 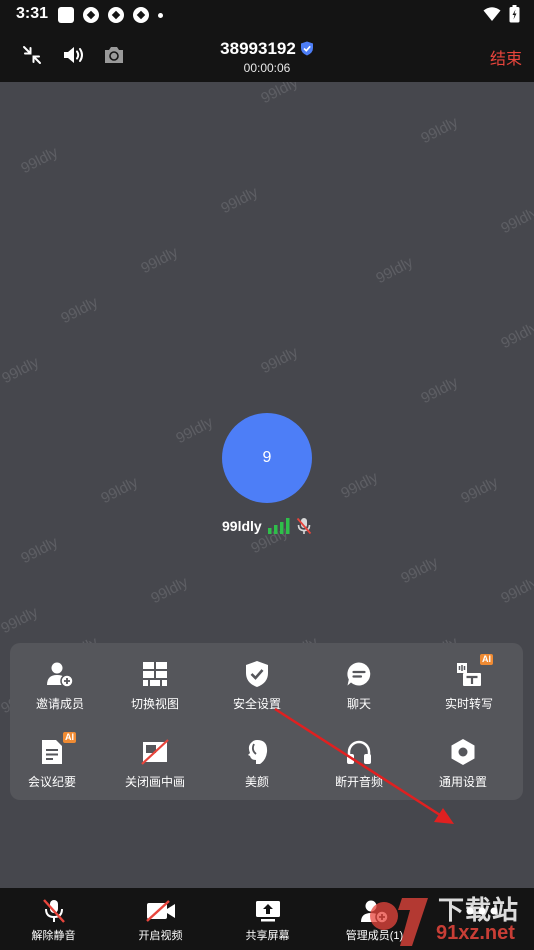 I want to click on general-settings-label: 通用设置, so click(x=462, y=782).